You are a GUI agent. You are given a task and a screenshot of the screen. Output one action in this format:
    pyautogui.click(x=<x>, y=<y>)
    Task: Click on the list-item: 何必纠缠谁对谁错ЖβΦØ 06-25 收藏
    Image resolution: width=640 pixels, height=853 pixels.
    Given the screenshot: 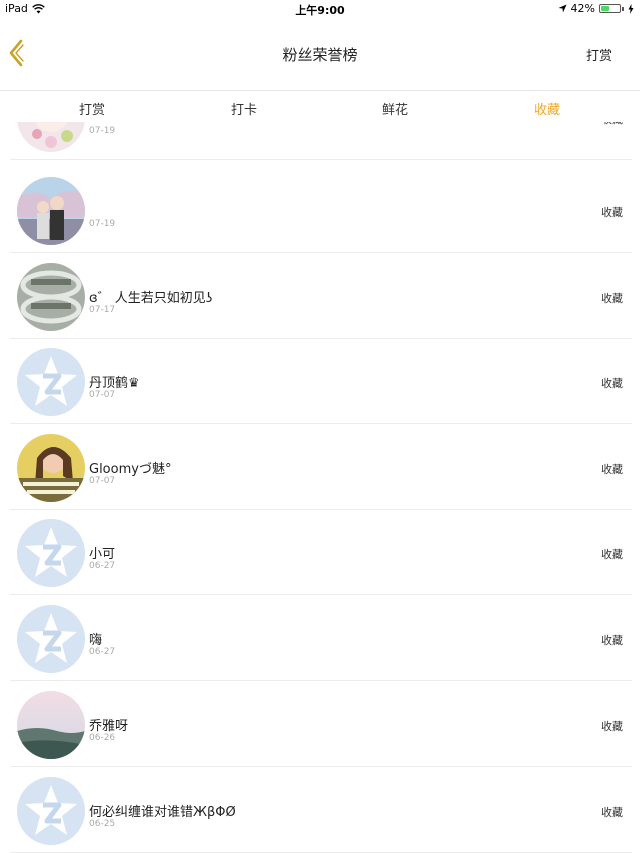 What is the action you would take?
    pyautogui.click(x=320, y=810)
    